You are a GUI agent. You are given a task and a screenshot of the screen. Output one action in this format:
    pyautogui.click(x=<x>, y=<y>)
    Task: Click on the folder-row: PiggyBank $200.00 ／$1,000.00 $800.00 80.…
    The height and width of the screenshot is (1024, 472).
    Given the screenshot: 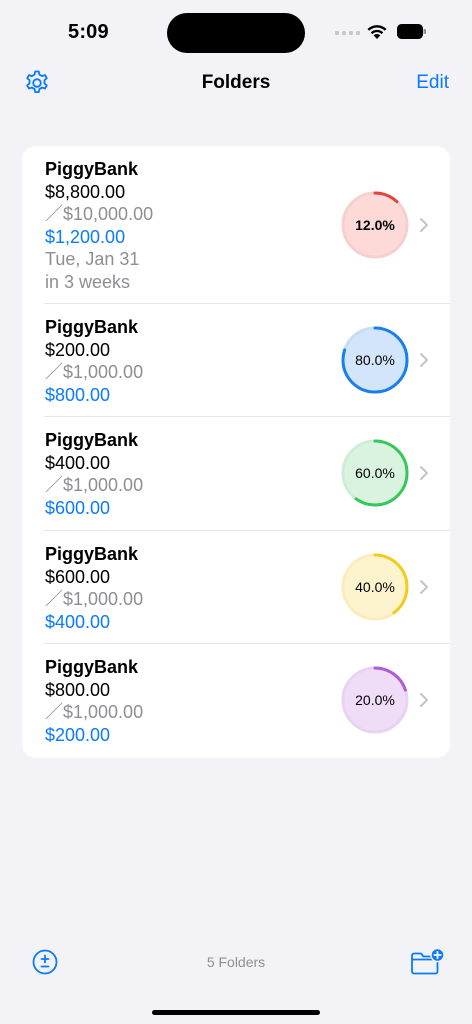 What is the action you would take?
    pyautogui.click(x=236, y=360)
    